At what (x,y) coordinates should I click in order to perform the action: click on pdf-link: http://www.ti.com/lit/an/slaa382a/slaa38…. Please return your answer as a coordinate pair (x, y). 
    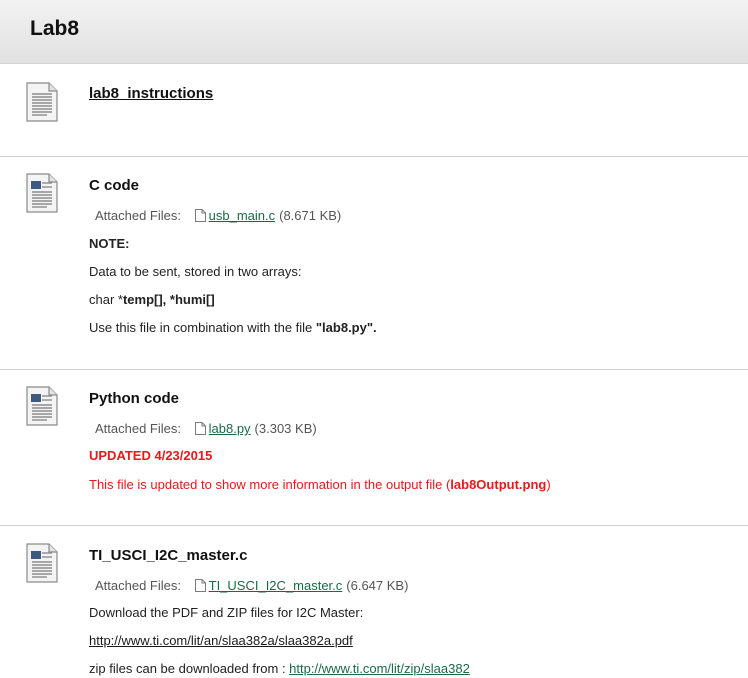
    Looking at the image, I should click on (221, 640).